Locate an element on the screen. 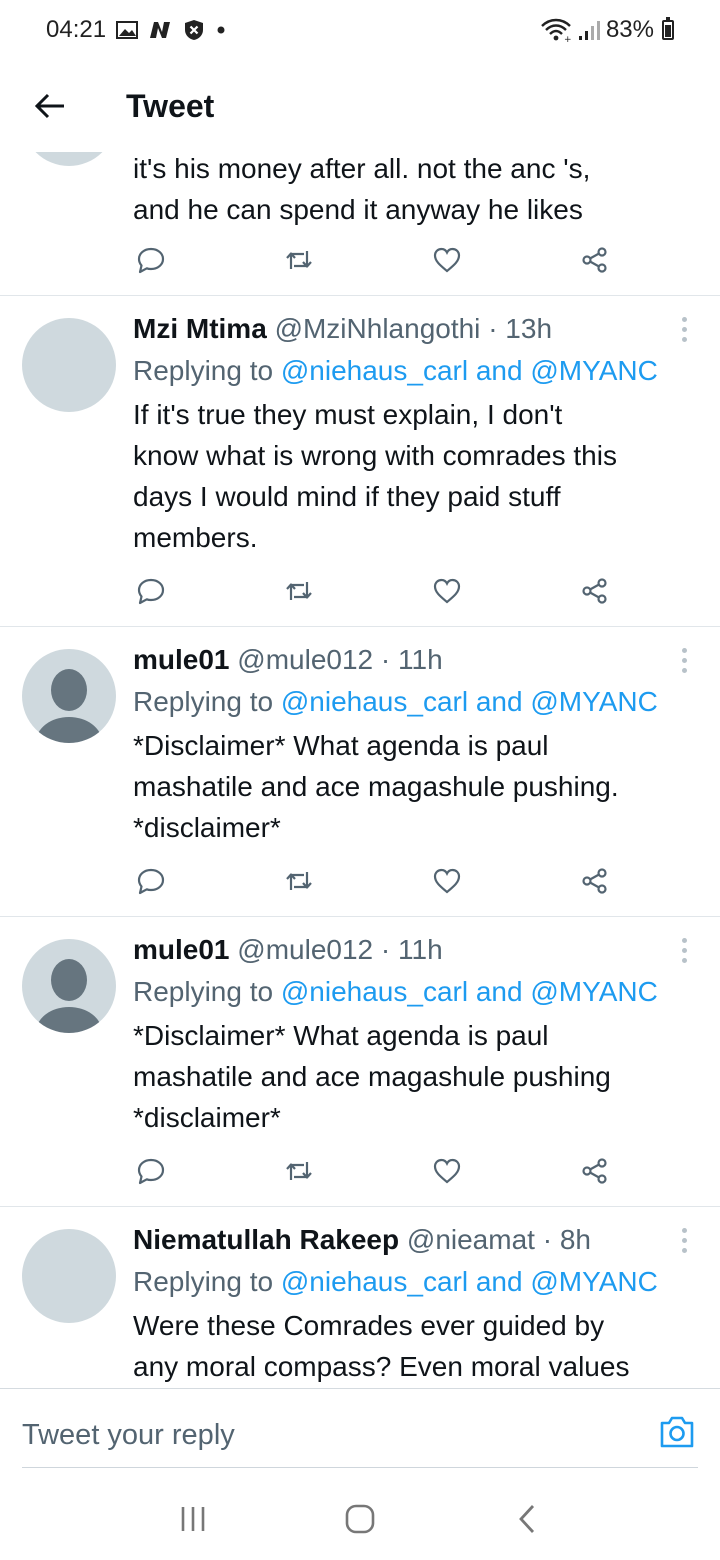 This screenshot has height=1560, width=720. home-icon is located at coordinates (360, 1519).